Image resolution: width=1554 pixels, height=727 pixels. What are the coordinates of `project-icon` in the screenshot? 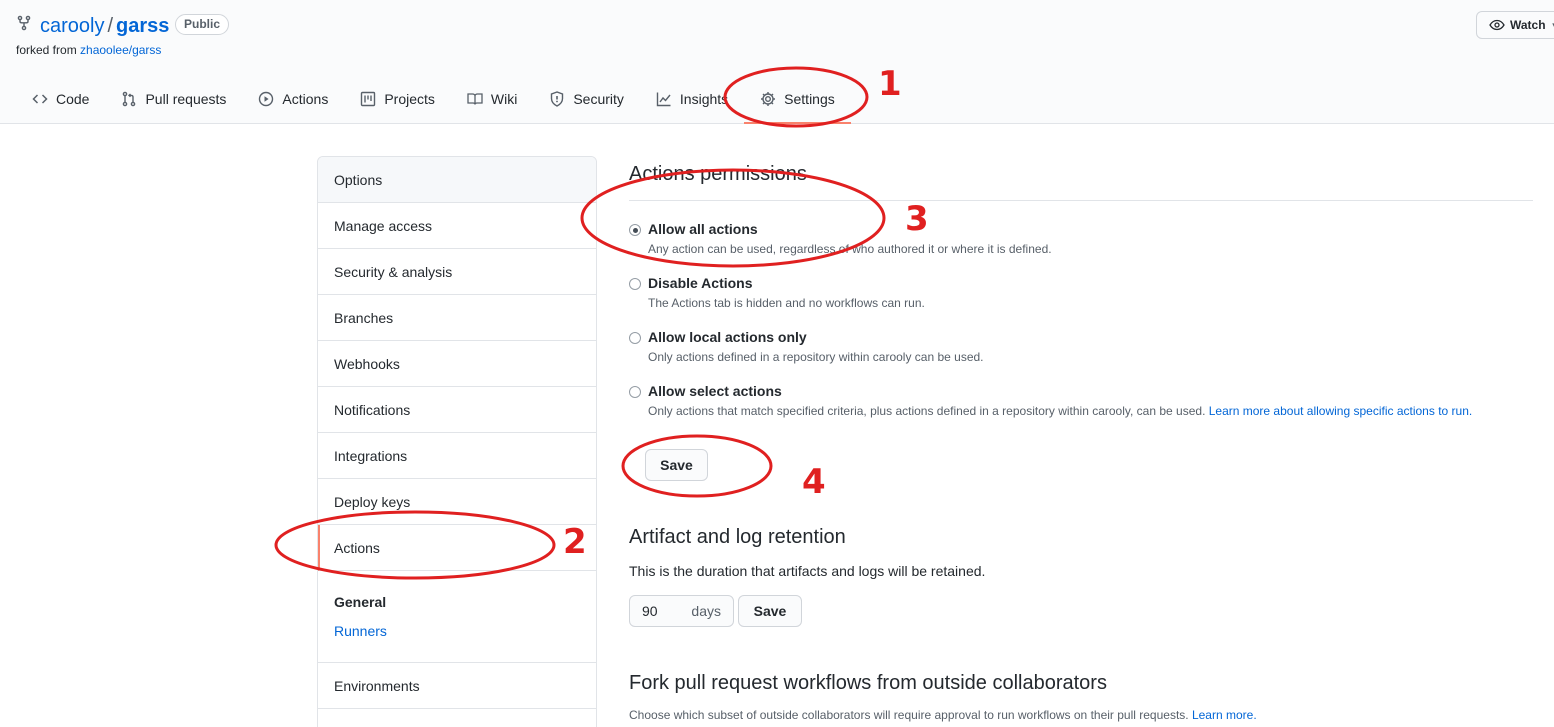 It's located at (368, 99).